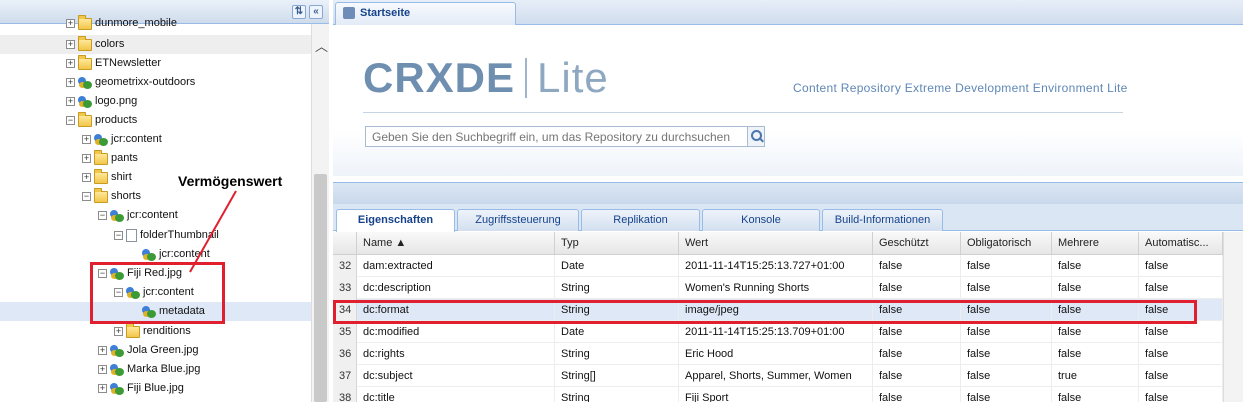  I want to click on grid-cell: Apparel, Shorts, Summer, Women, so click(776, 376).